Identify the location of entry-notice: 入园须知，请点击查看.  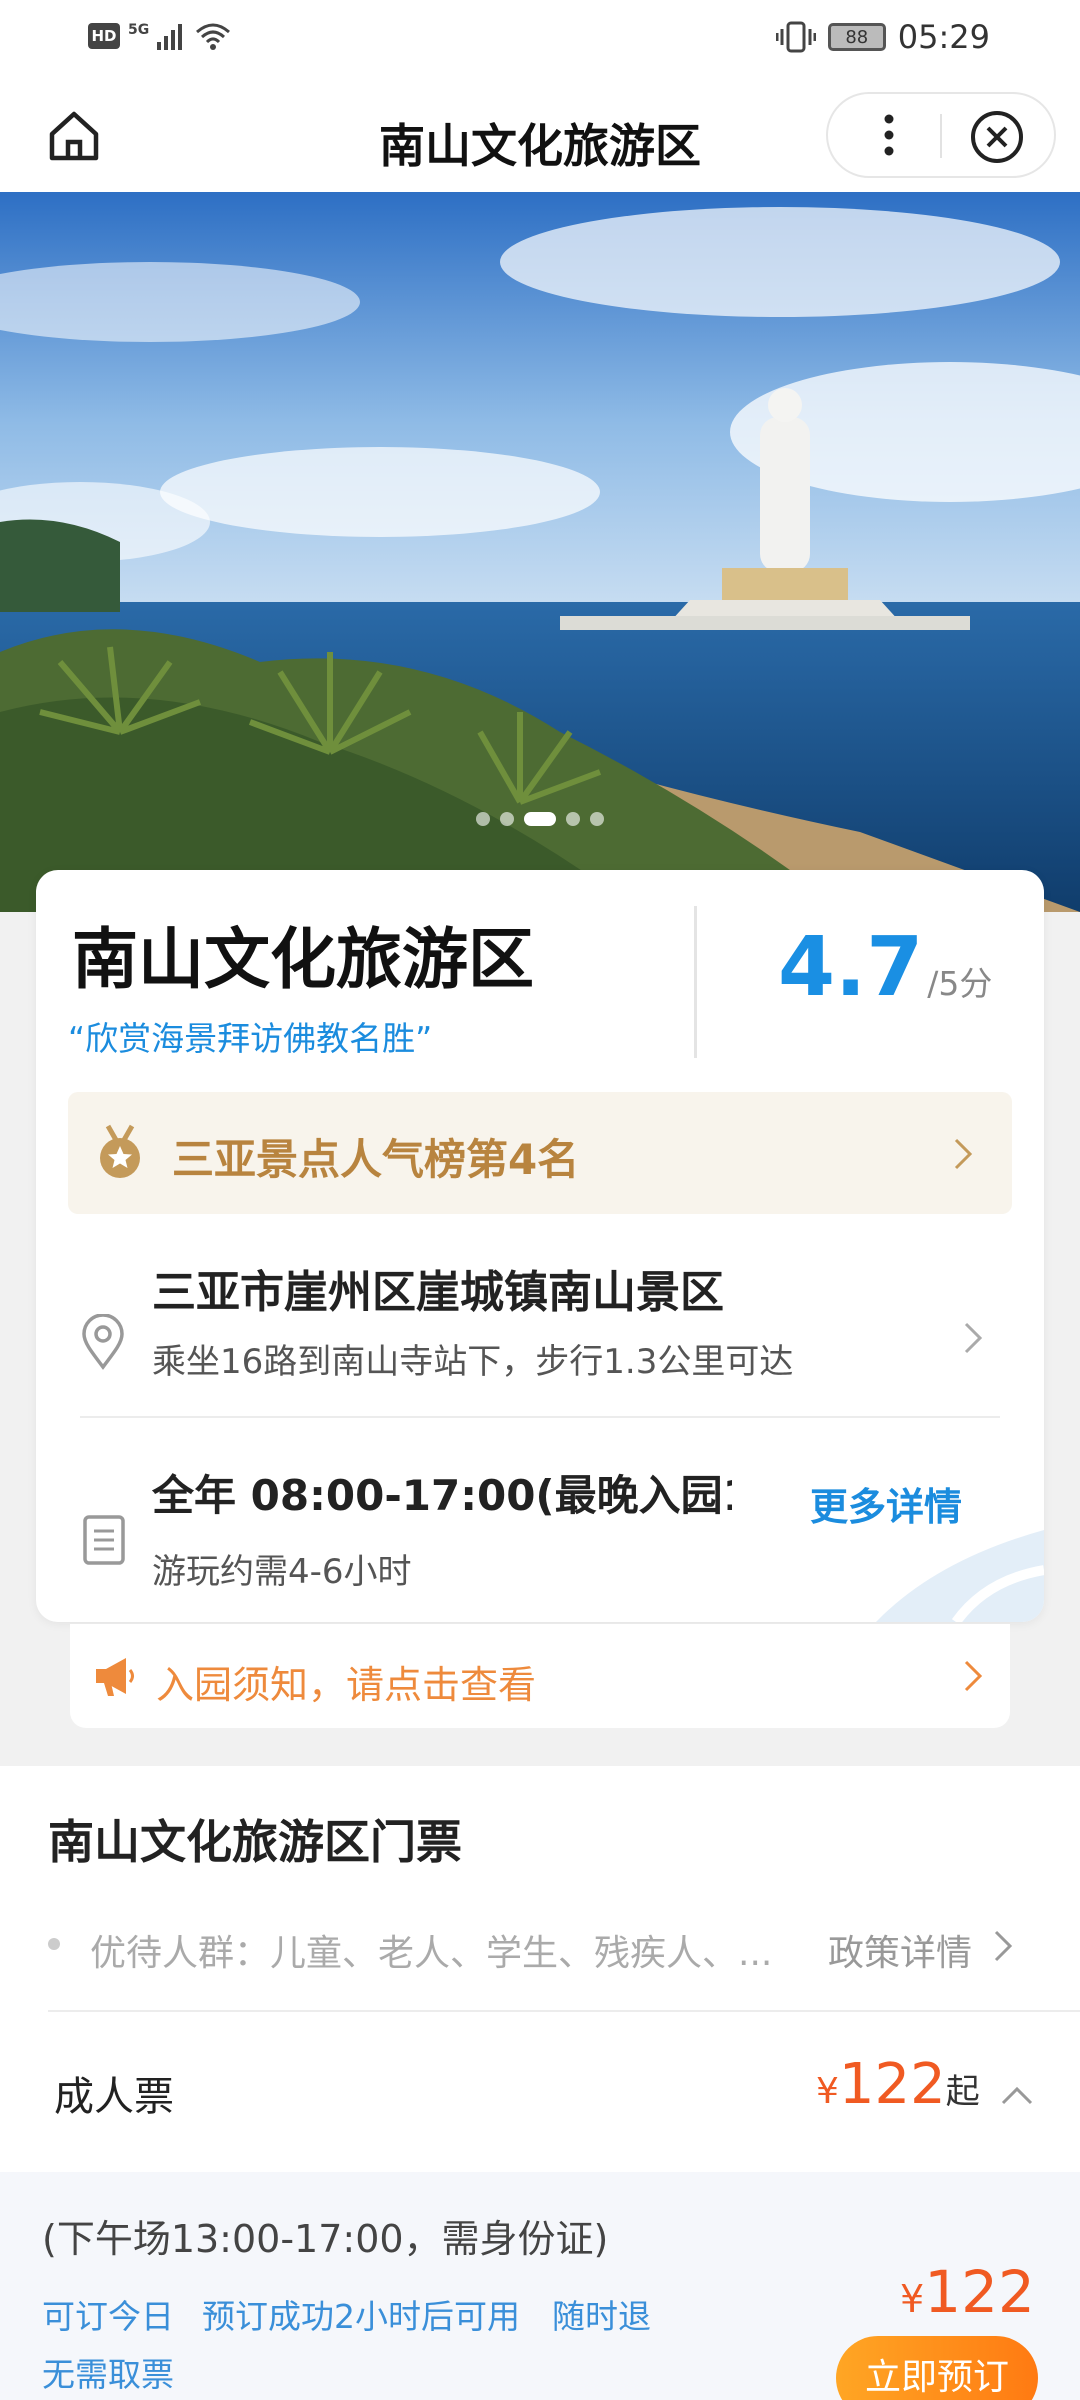
(540, 1676).